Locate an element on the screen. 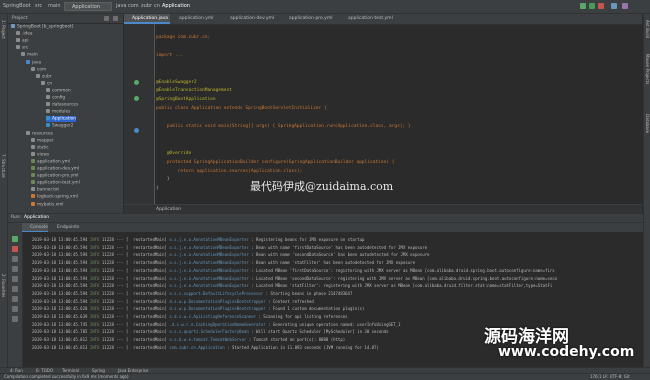  run-config-tab: Application is located at coordinates (36, 218).